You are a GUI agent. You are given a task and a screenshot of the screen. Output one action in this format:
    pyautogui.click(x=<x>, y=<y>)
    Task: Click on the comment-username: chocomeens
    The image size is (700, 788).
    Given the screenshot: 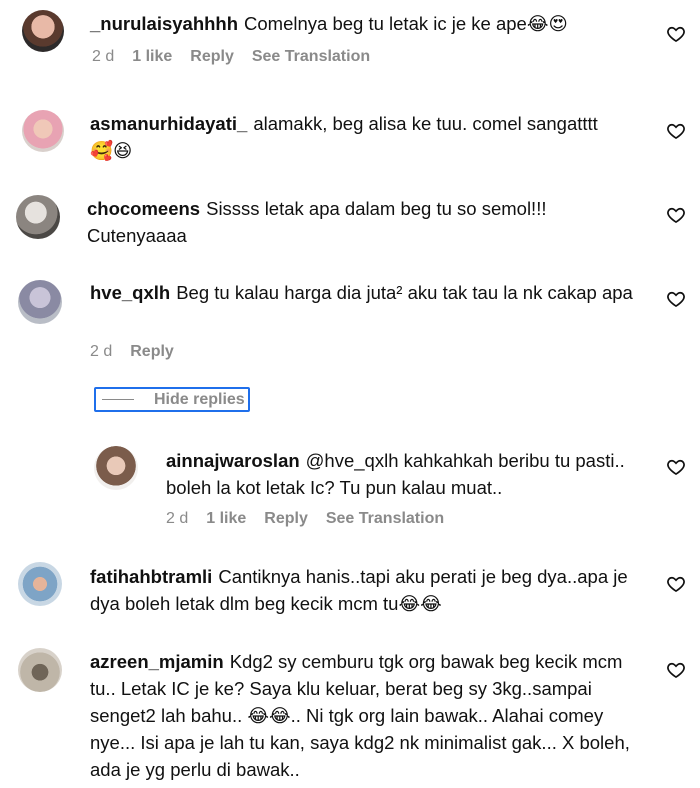 What is the action you would take?
    pyautogui.click(x=143, y=208)
    